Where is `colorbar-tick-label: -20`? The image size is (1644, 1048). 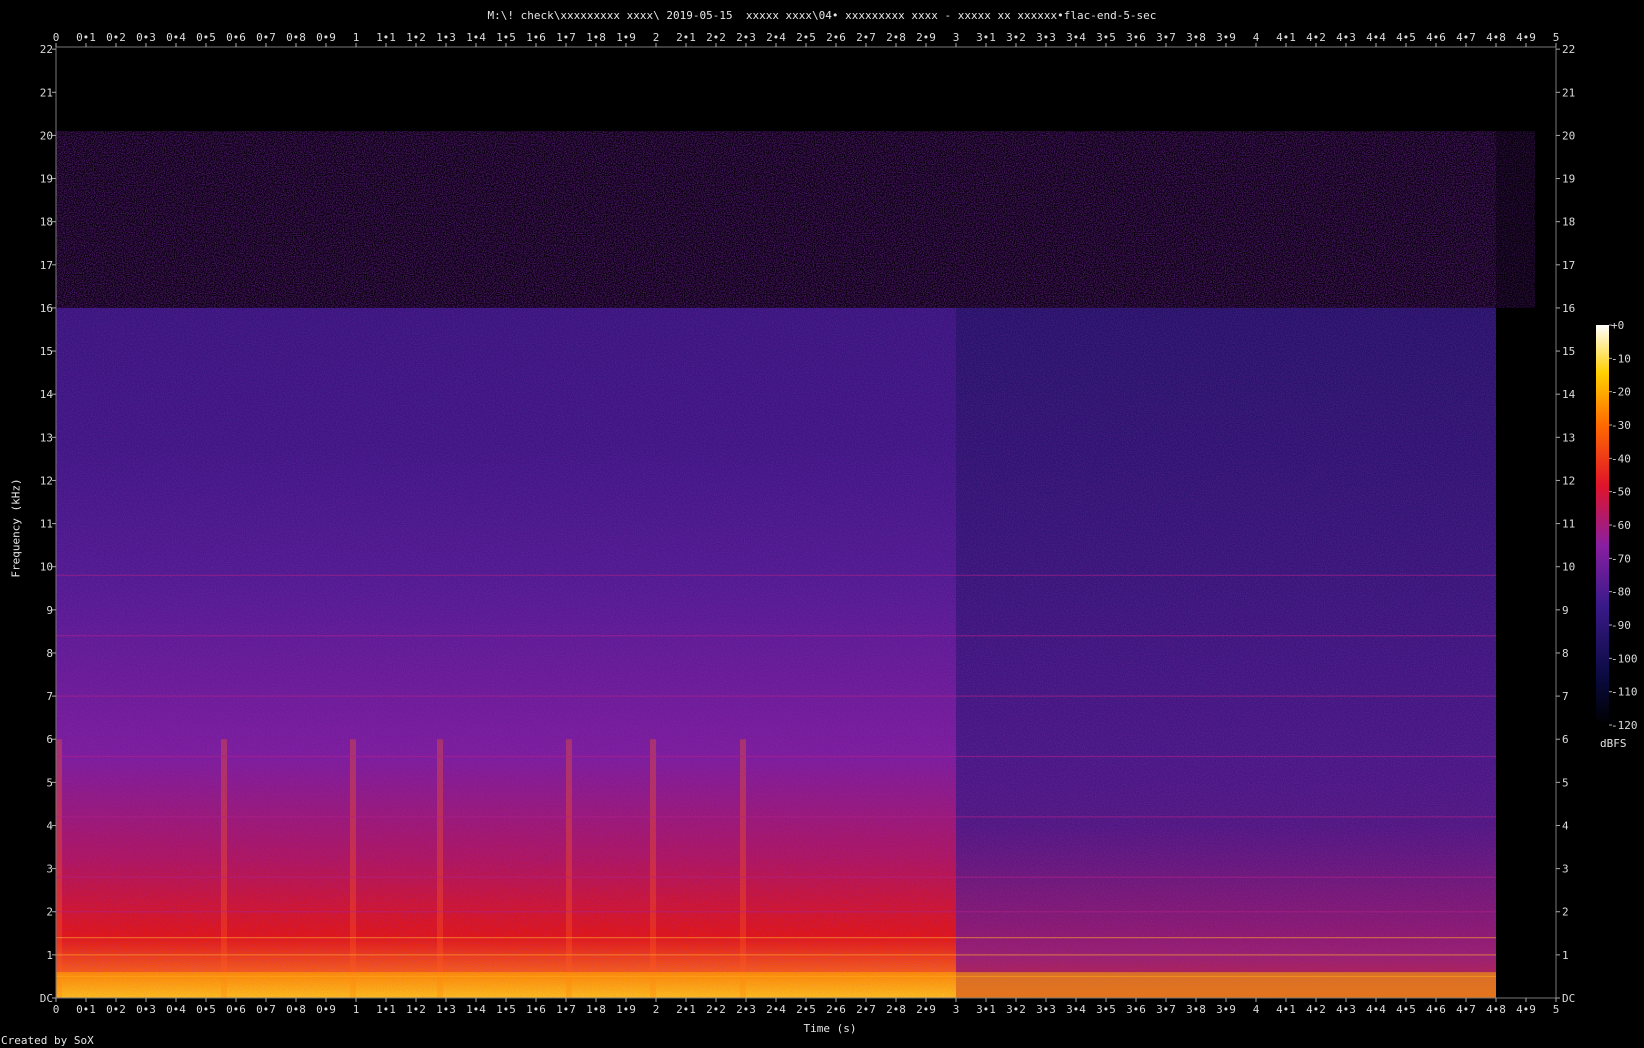
colorbar-tick-label: -20 is located at coordinates (1621, 392).